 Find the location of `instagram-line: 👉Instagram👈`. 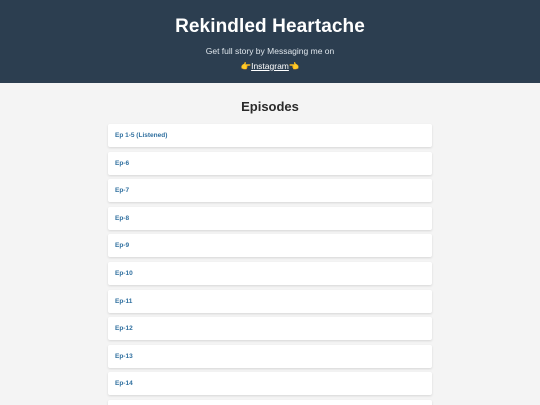

instagram-line: 👉Instagram👈 is located at coordinates (270, 66).